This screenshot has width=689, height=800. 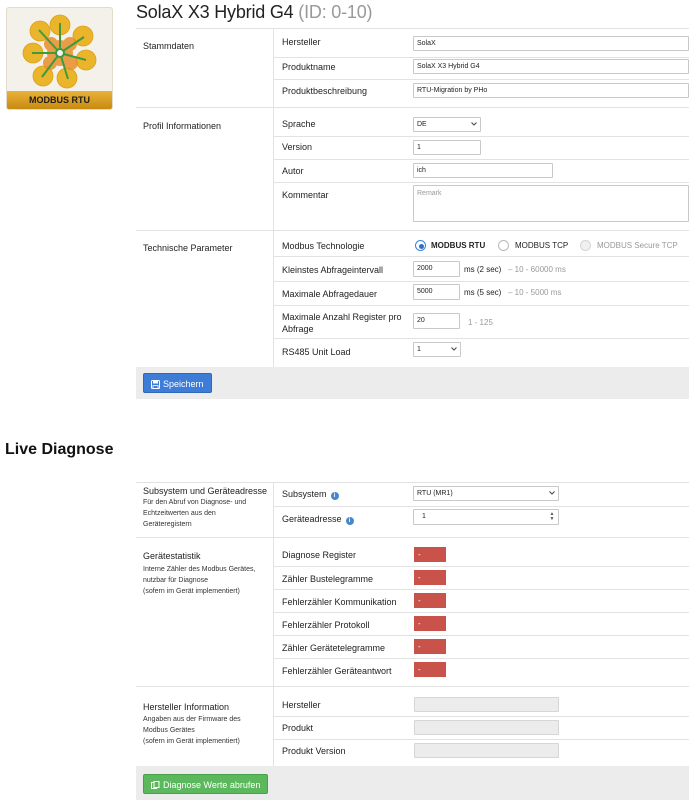 I want to click on counter-label: Zähler Bustelegramme, so click(x=328, y=579).